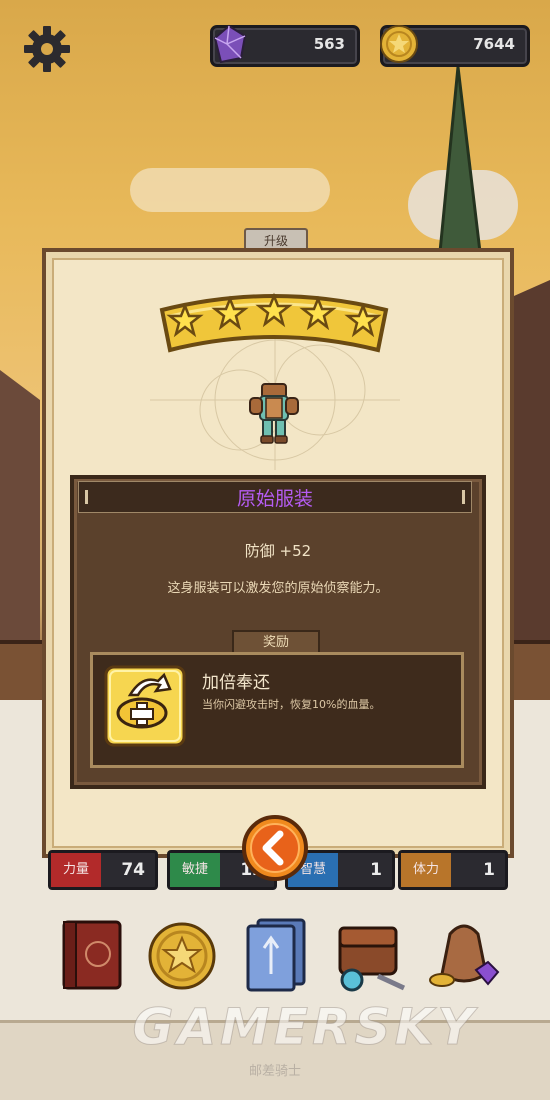 The height and width of the screenshot is (1100, 550). What do you see at coordinates (275, 848) in the screenshot?
I see `back-button` at bounding box center [275, 848].